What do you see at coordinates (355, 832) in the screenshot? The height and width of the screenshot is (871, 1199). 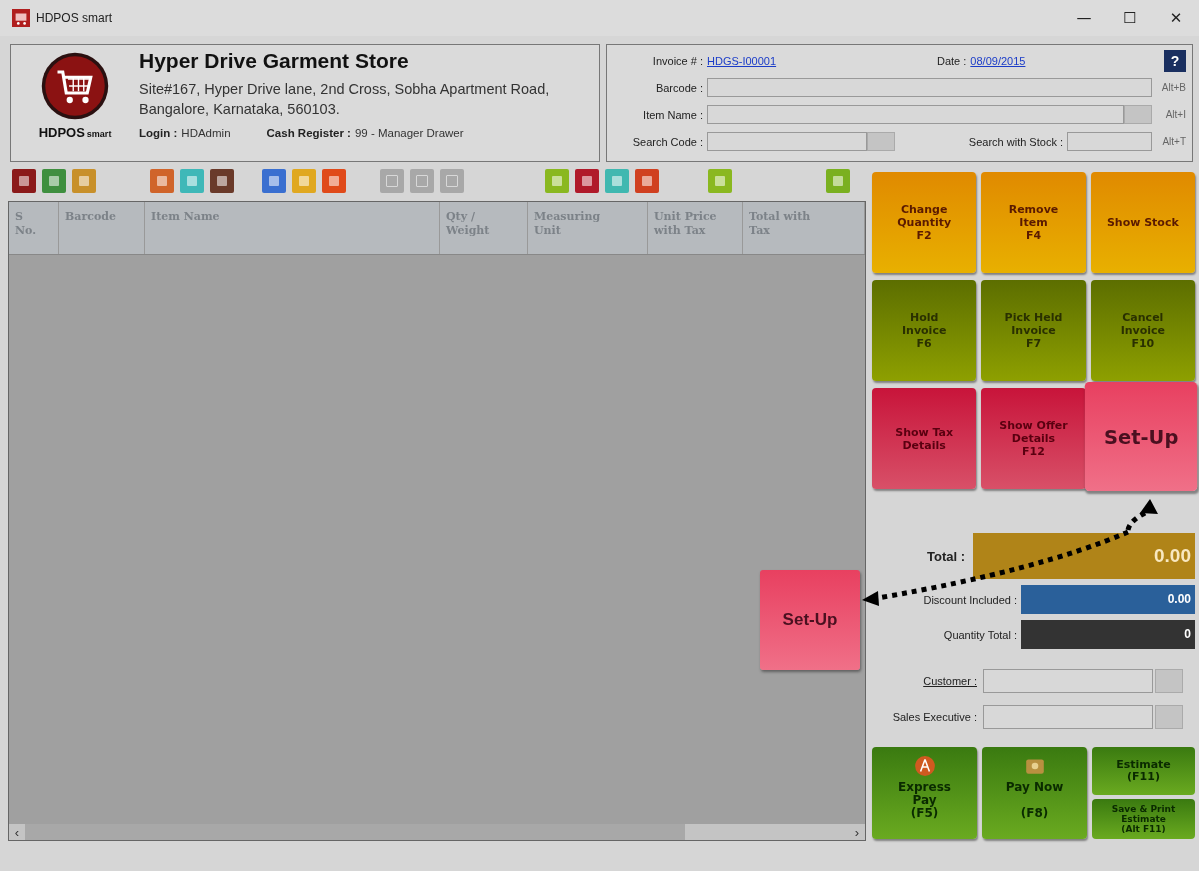 I see `scroll-thumb` at bounding box center [355, 832].